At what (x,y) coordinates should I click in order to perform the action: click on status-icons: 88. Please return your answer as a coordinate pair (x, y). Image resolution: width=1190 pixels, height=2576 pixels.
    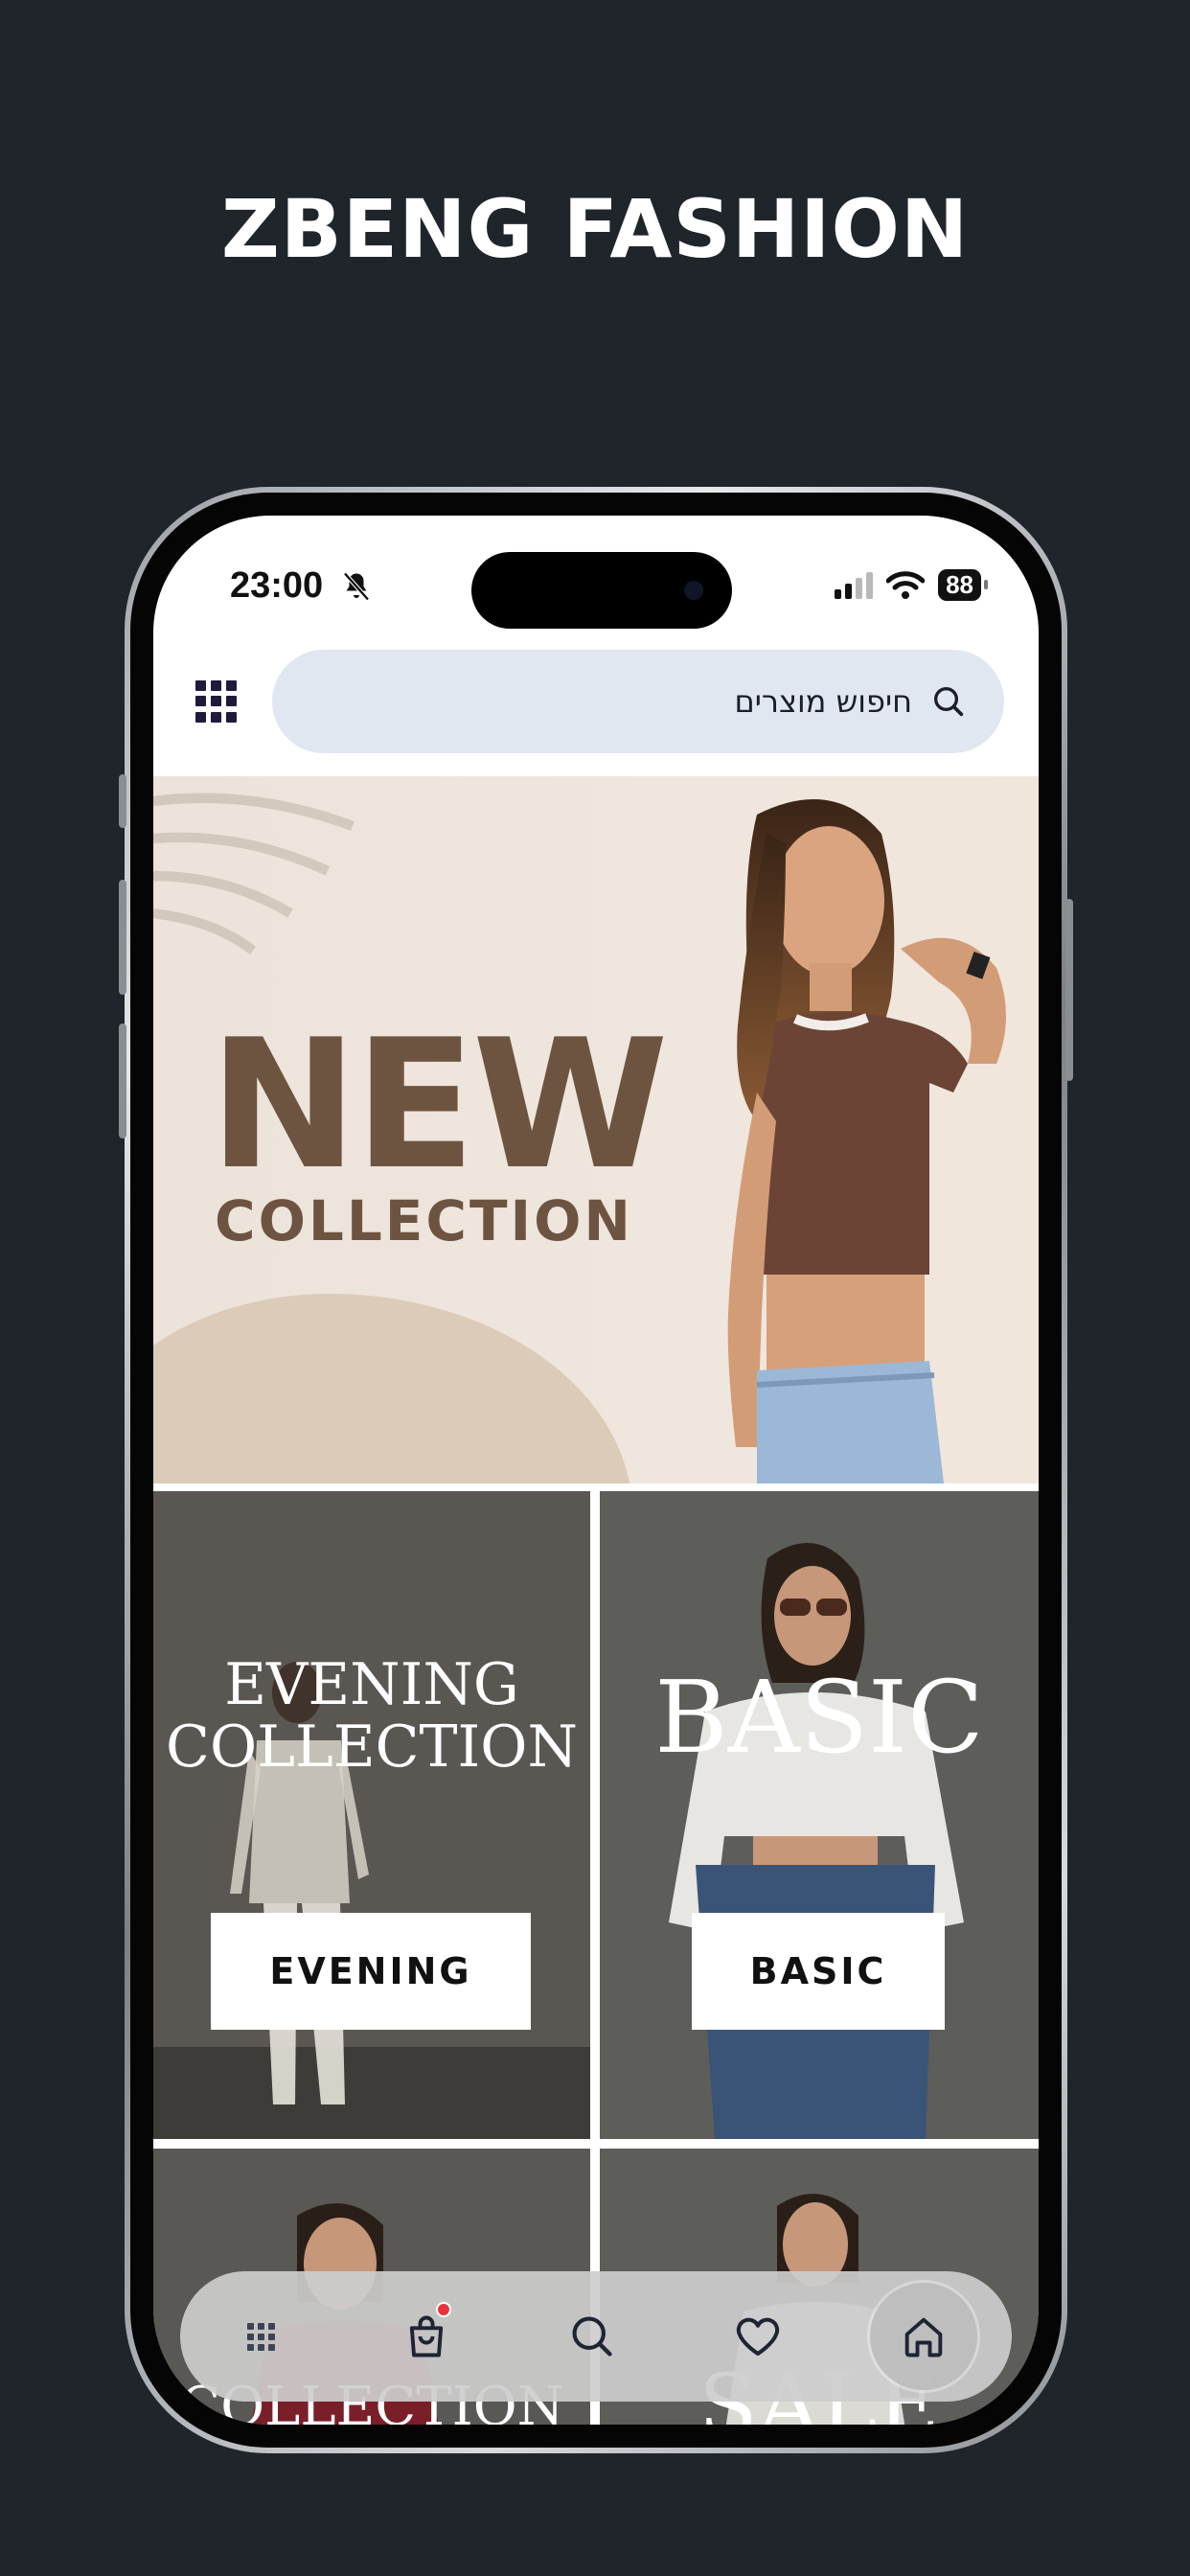
    Looking at the image, I should click on (912, 585).